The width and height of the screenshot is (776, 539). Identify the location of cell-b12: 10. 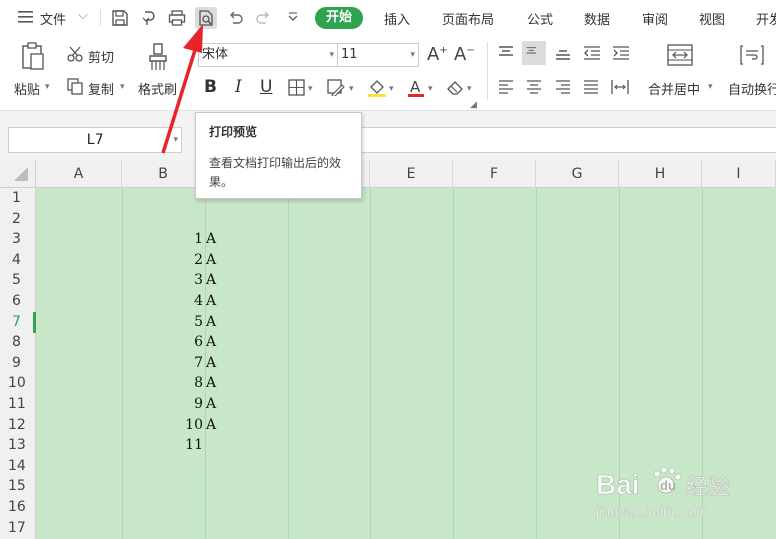
(194, 425).